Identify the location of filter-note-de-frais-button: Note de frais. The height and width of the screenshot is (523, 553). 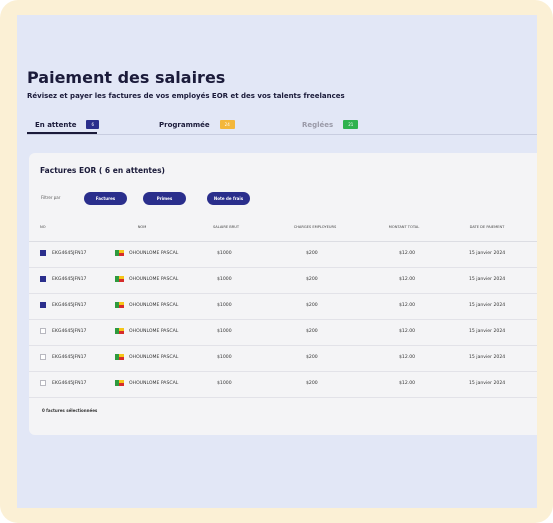
(228, 198).